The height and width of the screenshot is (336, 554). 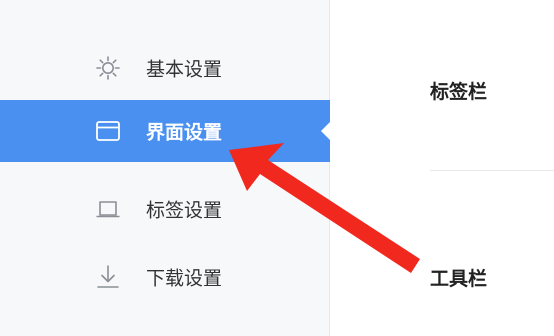 I want to click on section-divider, so click(x=492, y=170).